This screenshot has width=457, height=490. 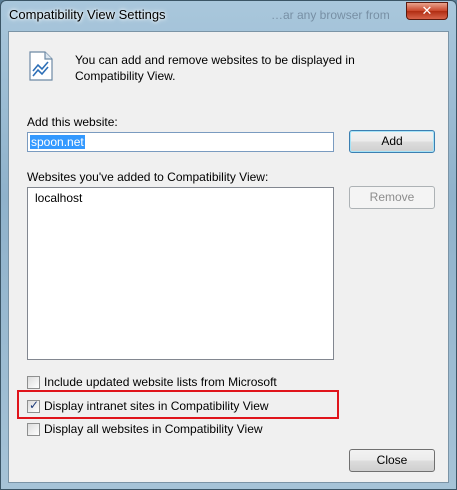 I want to click on add-website-label: Add this website:, so click(x=72, y=122).